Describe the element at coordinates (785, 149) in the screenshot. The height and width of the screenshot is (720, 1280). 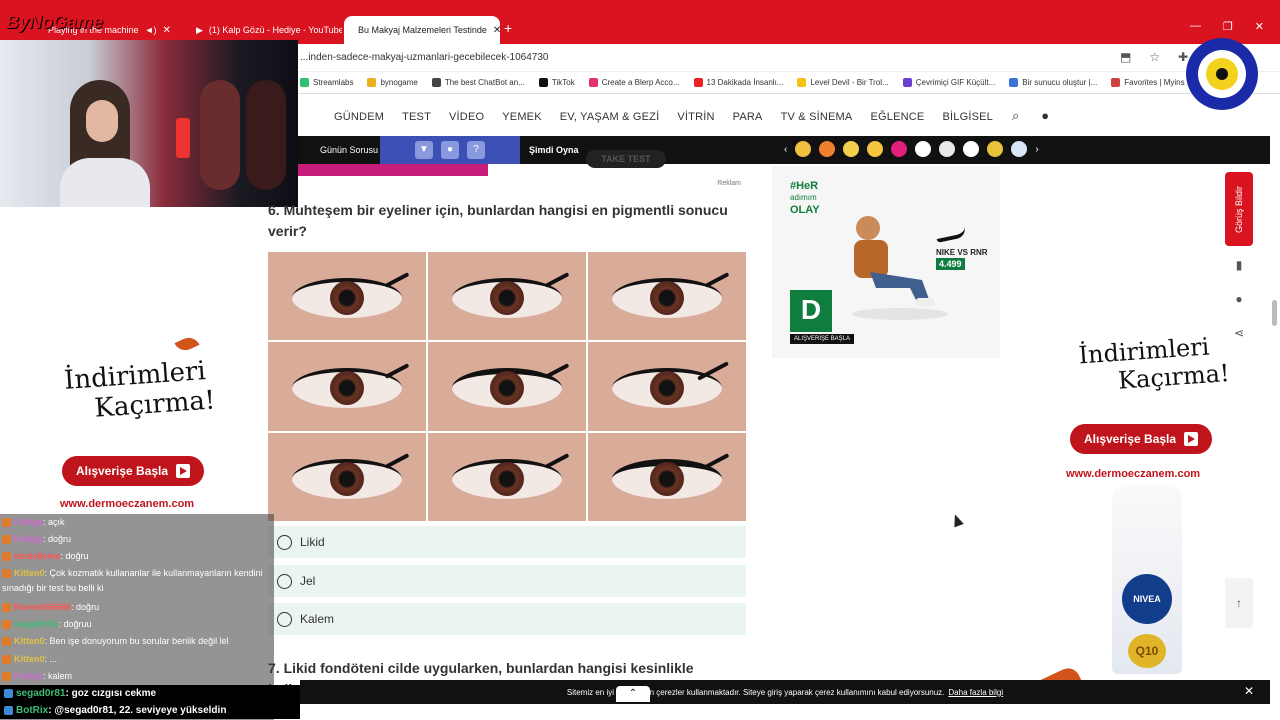
I see `chevron-left-icon: ‹` at that location.